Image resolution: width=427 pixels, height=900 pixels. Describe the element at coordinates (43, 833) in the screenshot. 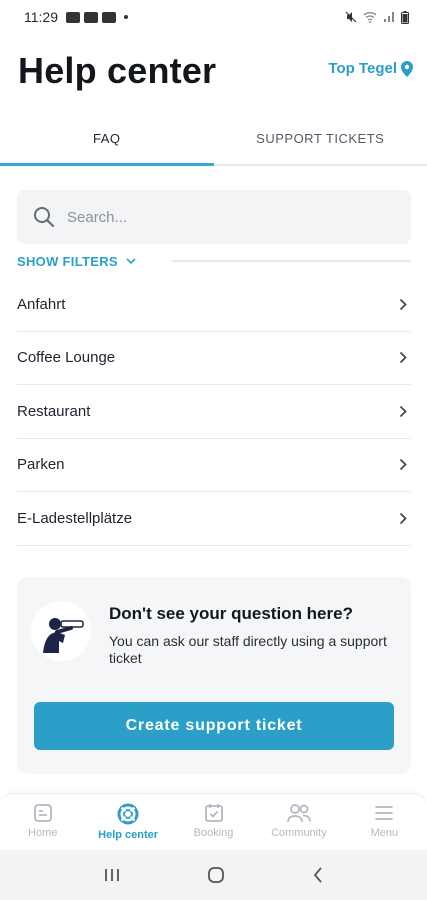

I see `nav-home-label: Home` at that location.